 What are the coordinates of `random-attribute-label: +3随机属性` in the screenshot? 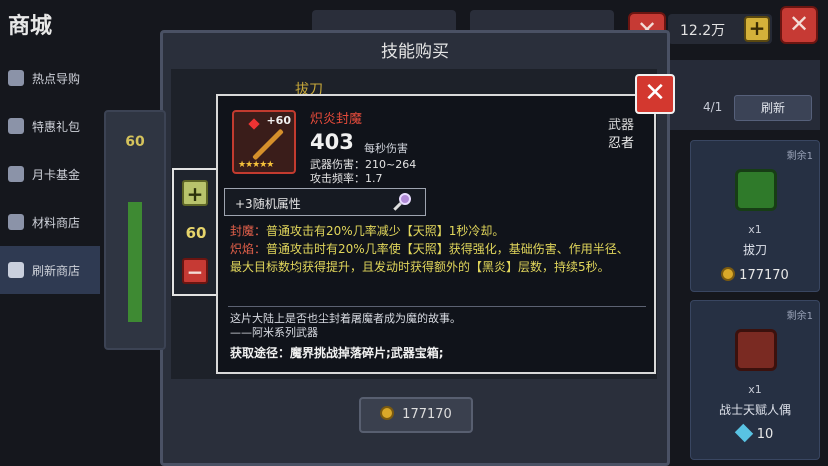 It's located at (268, 204).